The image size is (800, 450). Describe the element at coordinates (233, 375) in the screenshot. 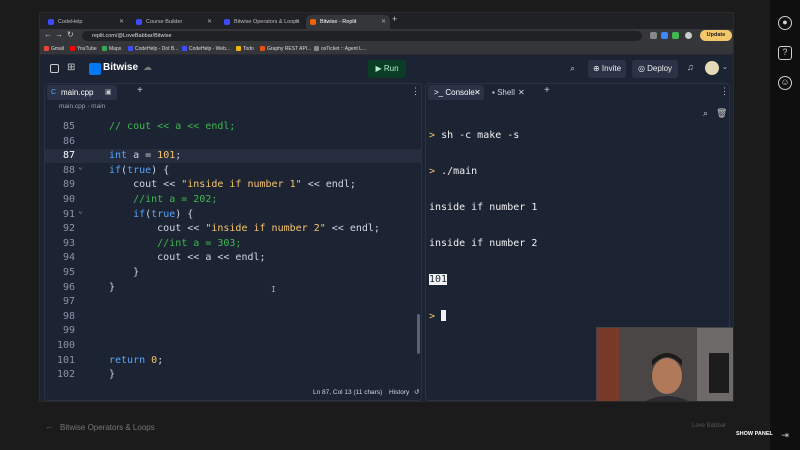

I see `code-line: 102}` at that location.